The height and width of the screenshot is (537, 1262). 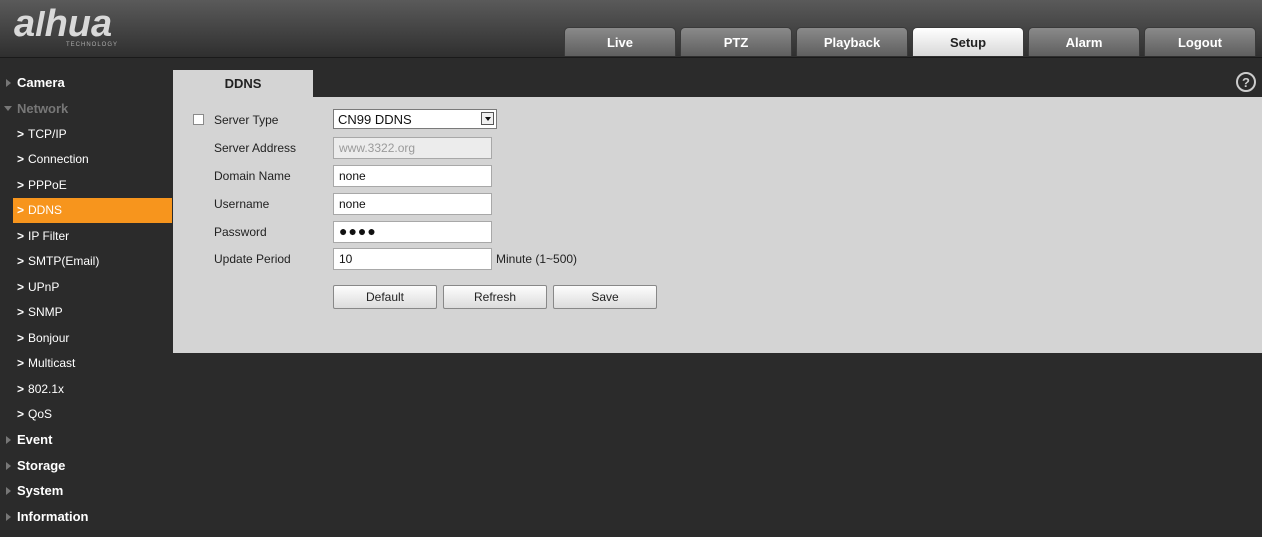 I want to click on password-label: Password, so click(x=240, y=232).